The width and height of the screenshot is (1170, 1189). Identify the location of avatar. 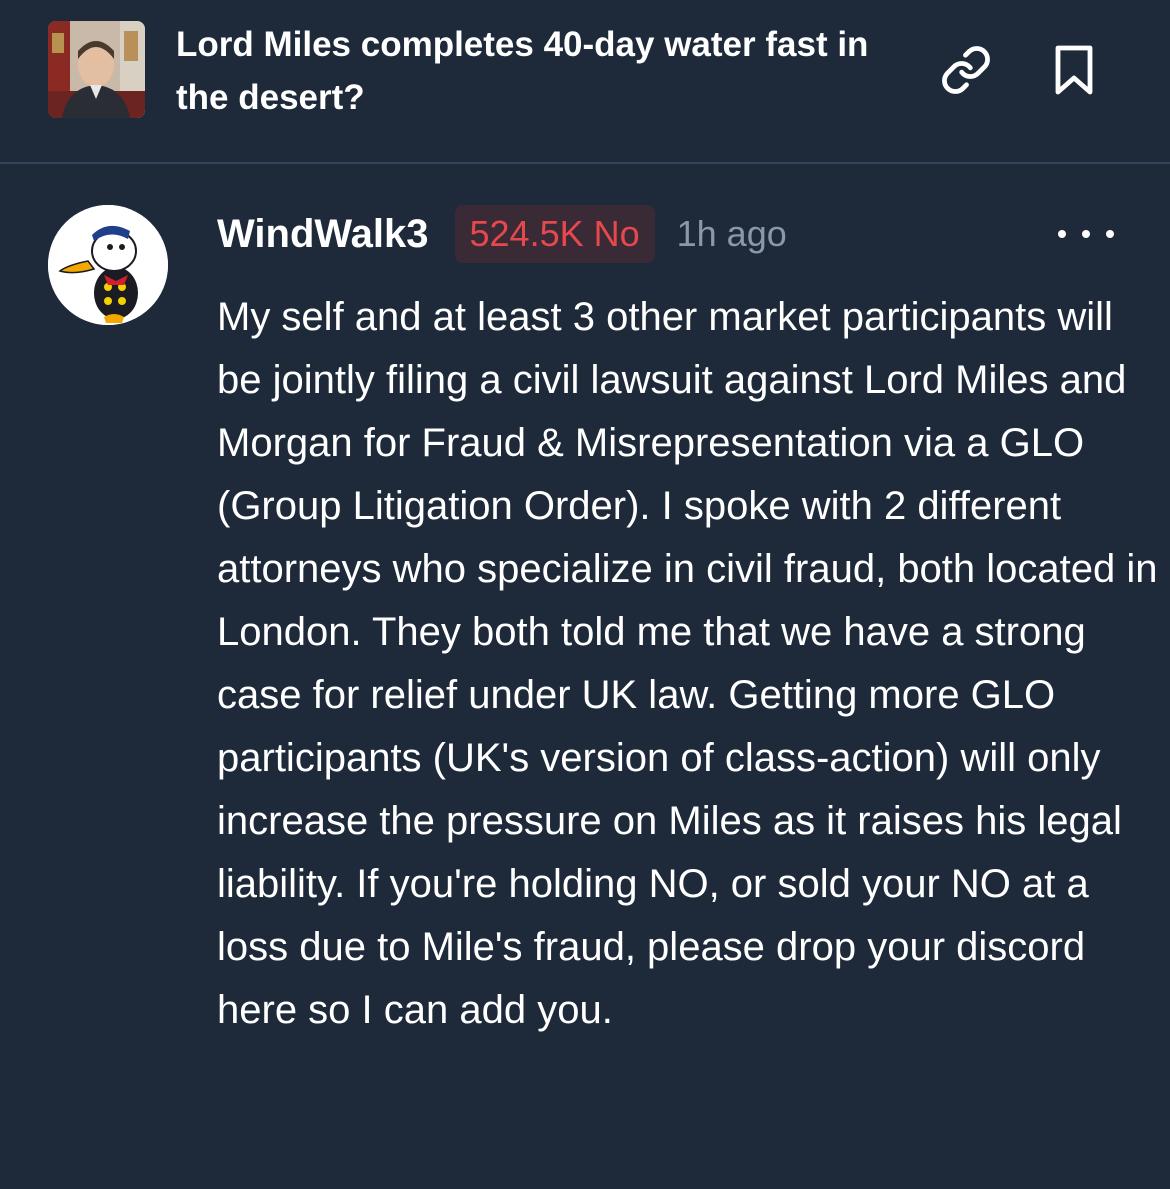
(108, 265).